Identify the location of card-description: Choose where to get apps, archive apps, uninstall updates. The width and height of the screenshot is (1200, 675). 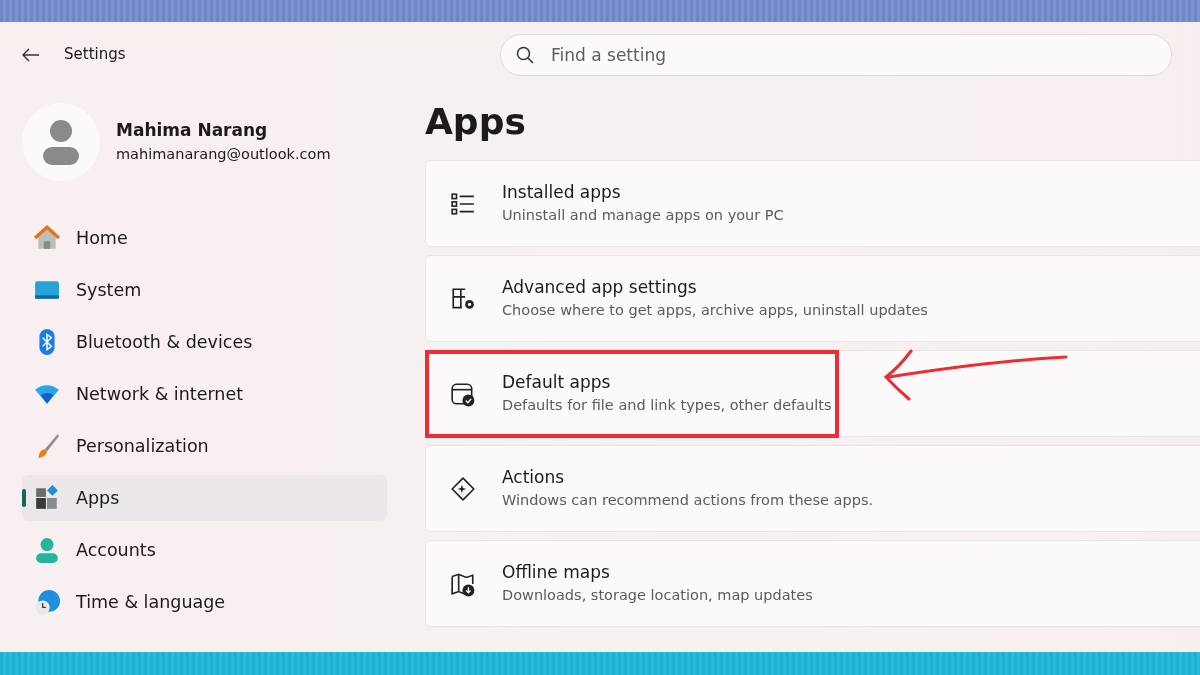
(715, 311).